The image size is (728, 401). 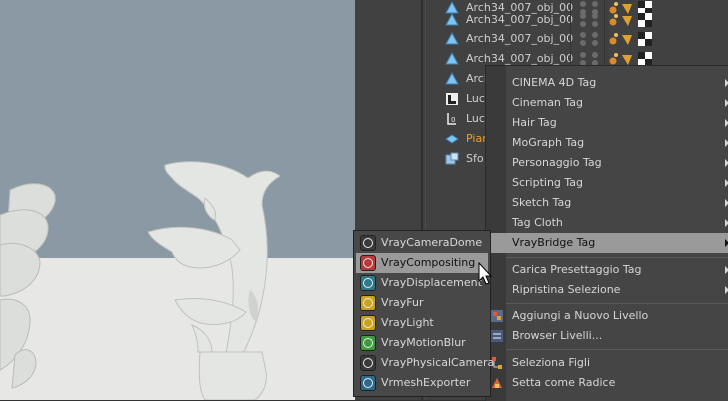 I want to click on menu-item-scripting-tag: Scripting Tag, so click(x=607, y=183).